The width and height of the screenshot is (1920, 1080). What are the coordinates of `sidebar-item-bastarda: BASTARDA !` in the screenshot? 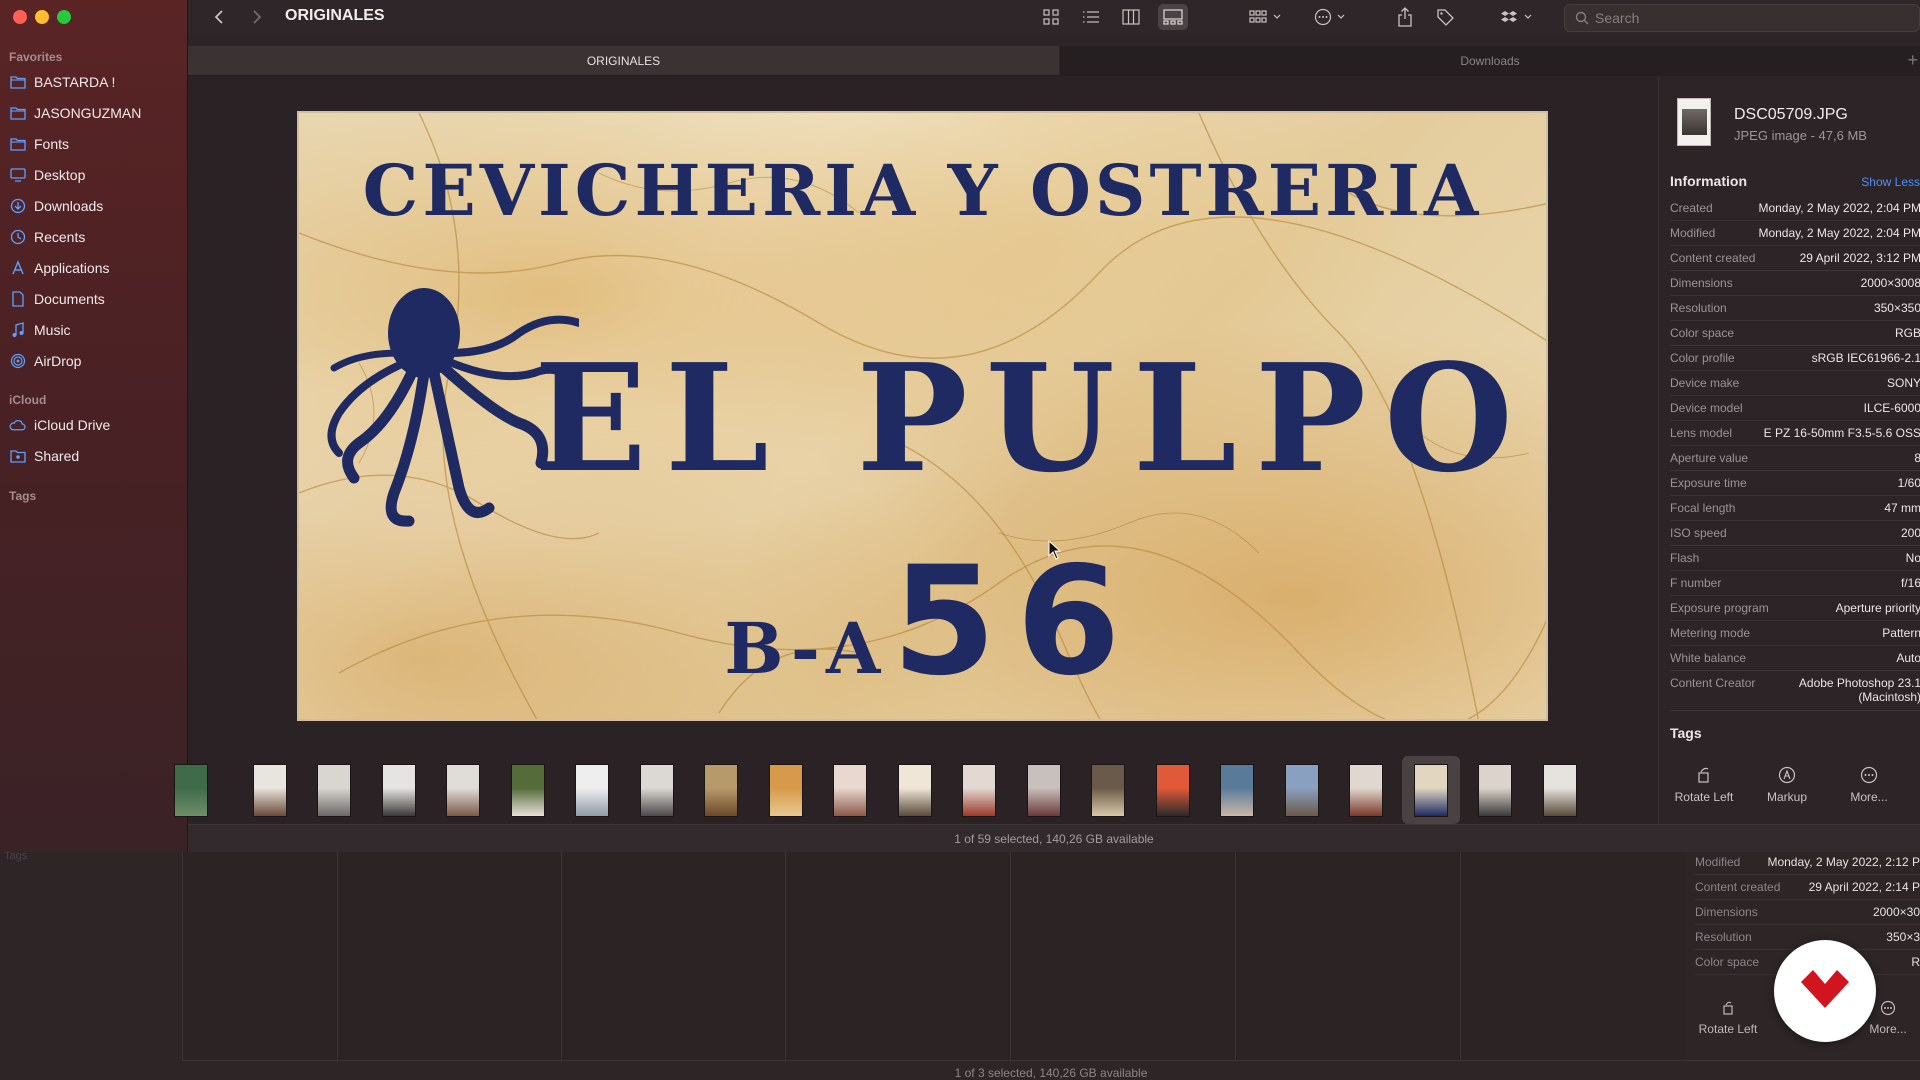 It's located at (96, 82).